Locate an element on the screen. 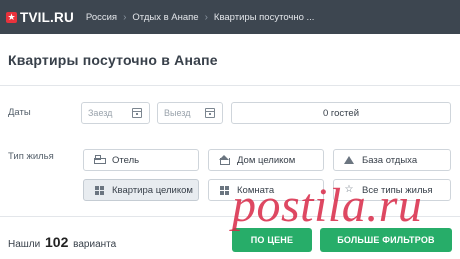 This screenshot has width=460, height=259. logo: ★ TVIL.RU is located at coordinates (40, 17).